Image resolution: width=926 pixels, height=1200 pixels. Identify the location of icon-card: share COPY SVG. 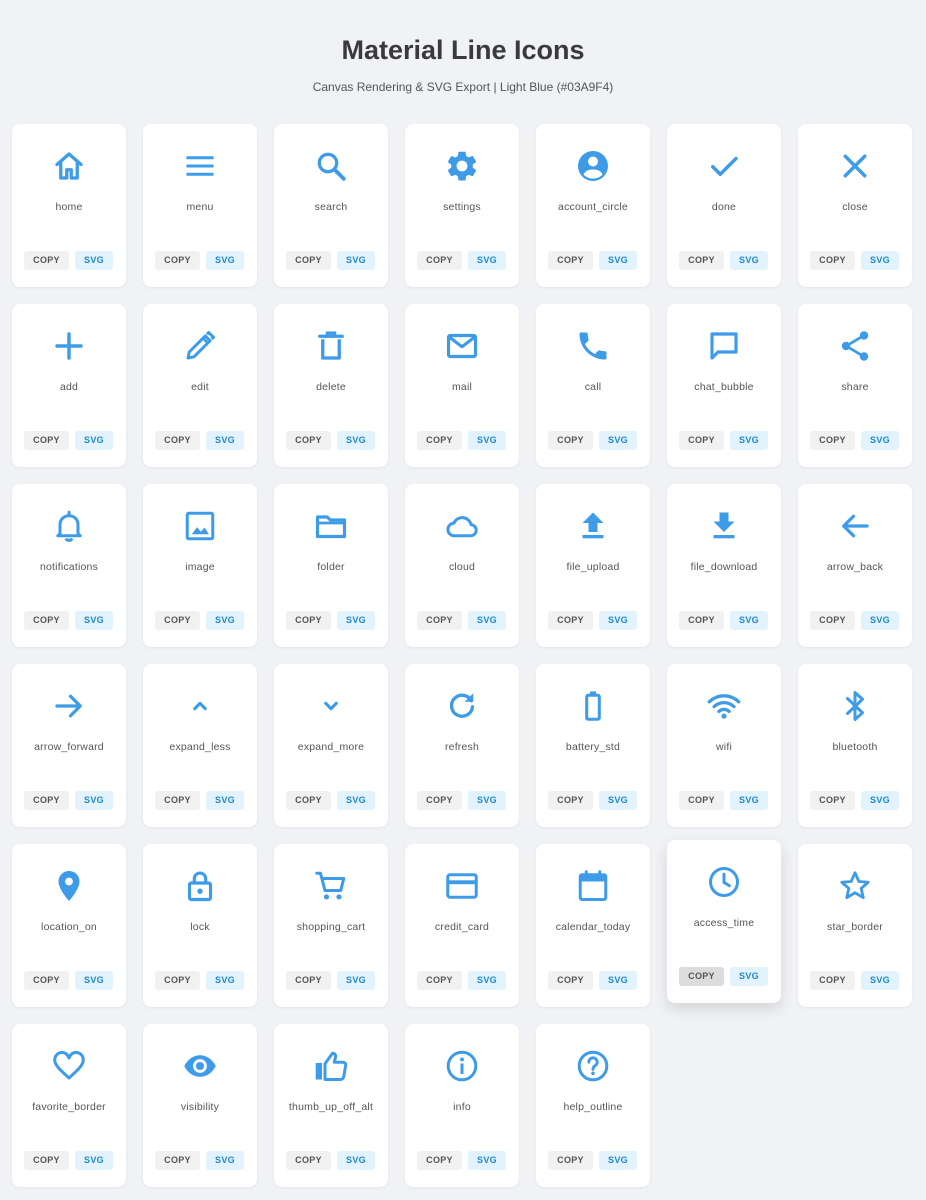
(855, 385).